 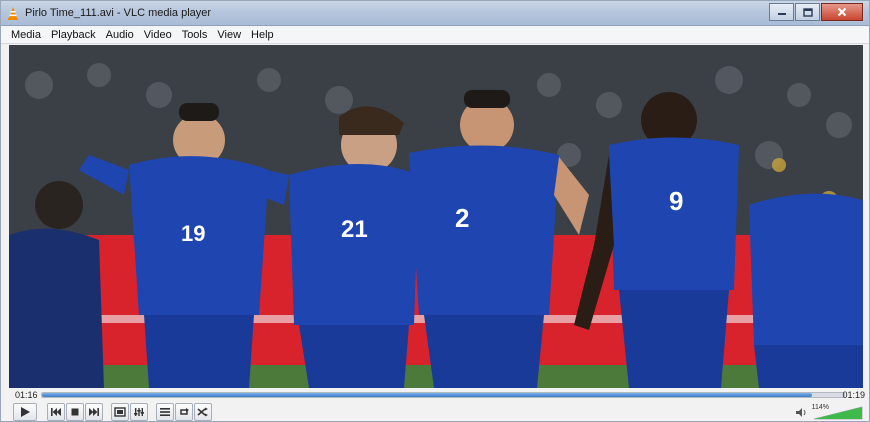 I want to click on menu-video: Video, so click(x=158, y=35).